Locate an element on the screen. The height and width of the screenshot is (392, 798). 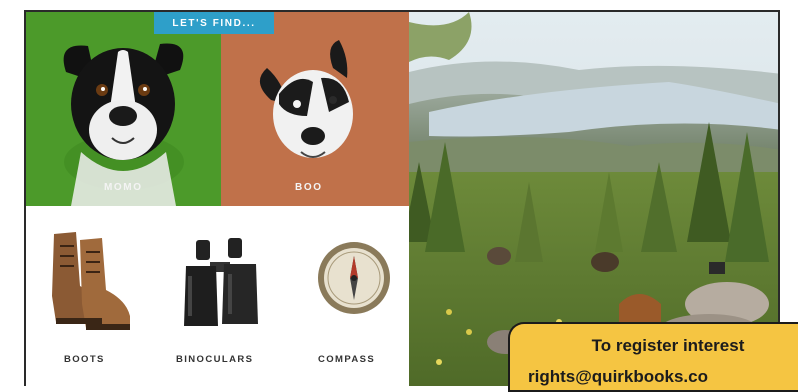
momo-dog-photo is located at coordinates (123, 124).